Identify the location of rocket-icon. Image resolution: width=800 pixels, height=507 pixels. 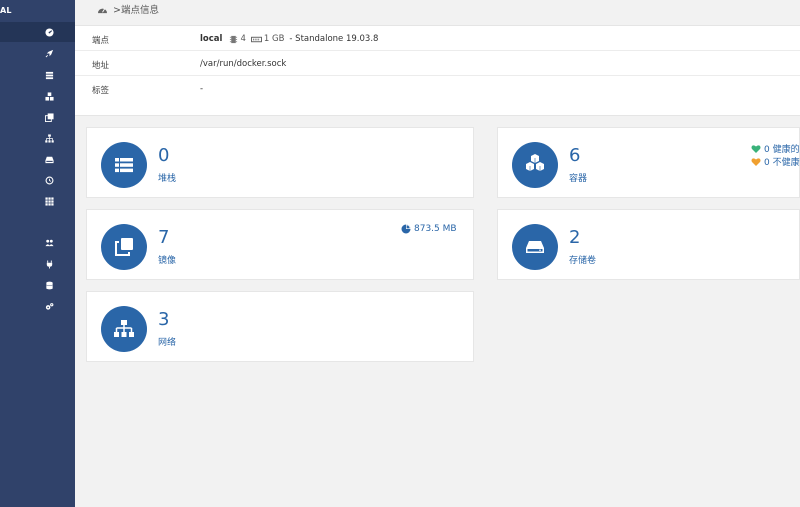
(49, 53).